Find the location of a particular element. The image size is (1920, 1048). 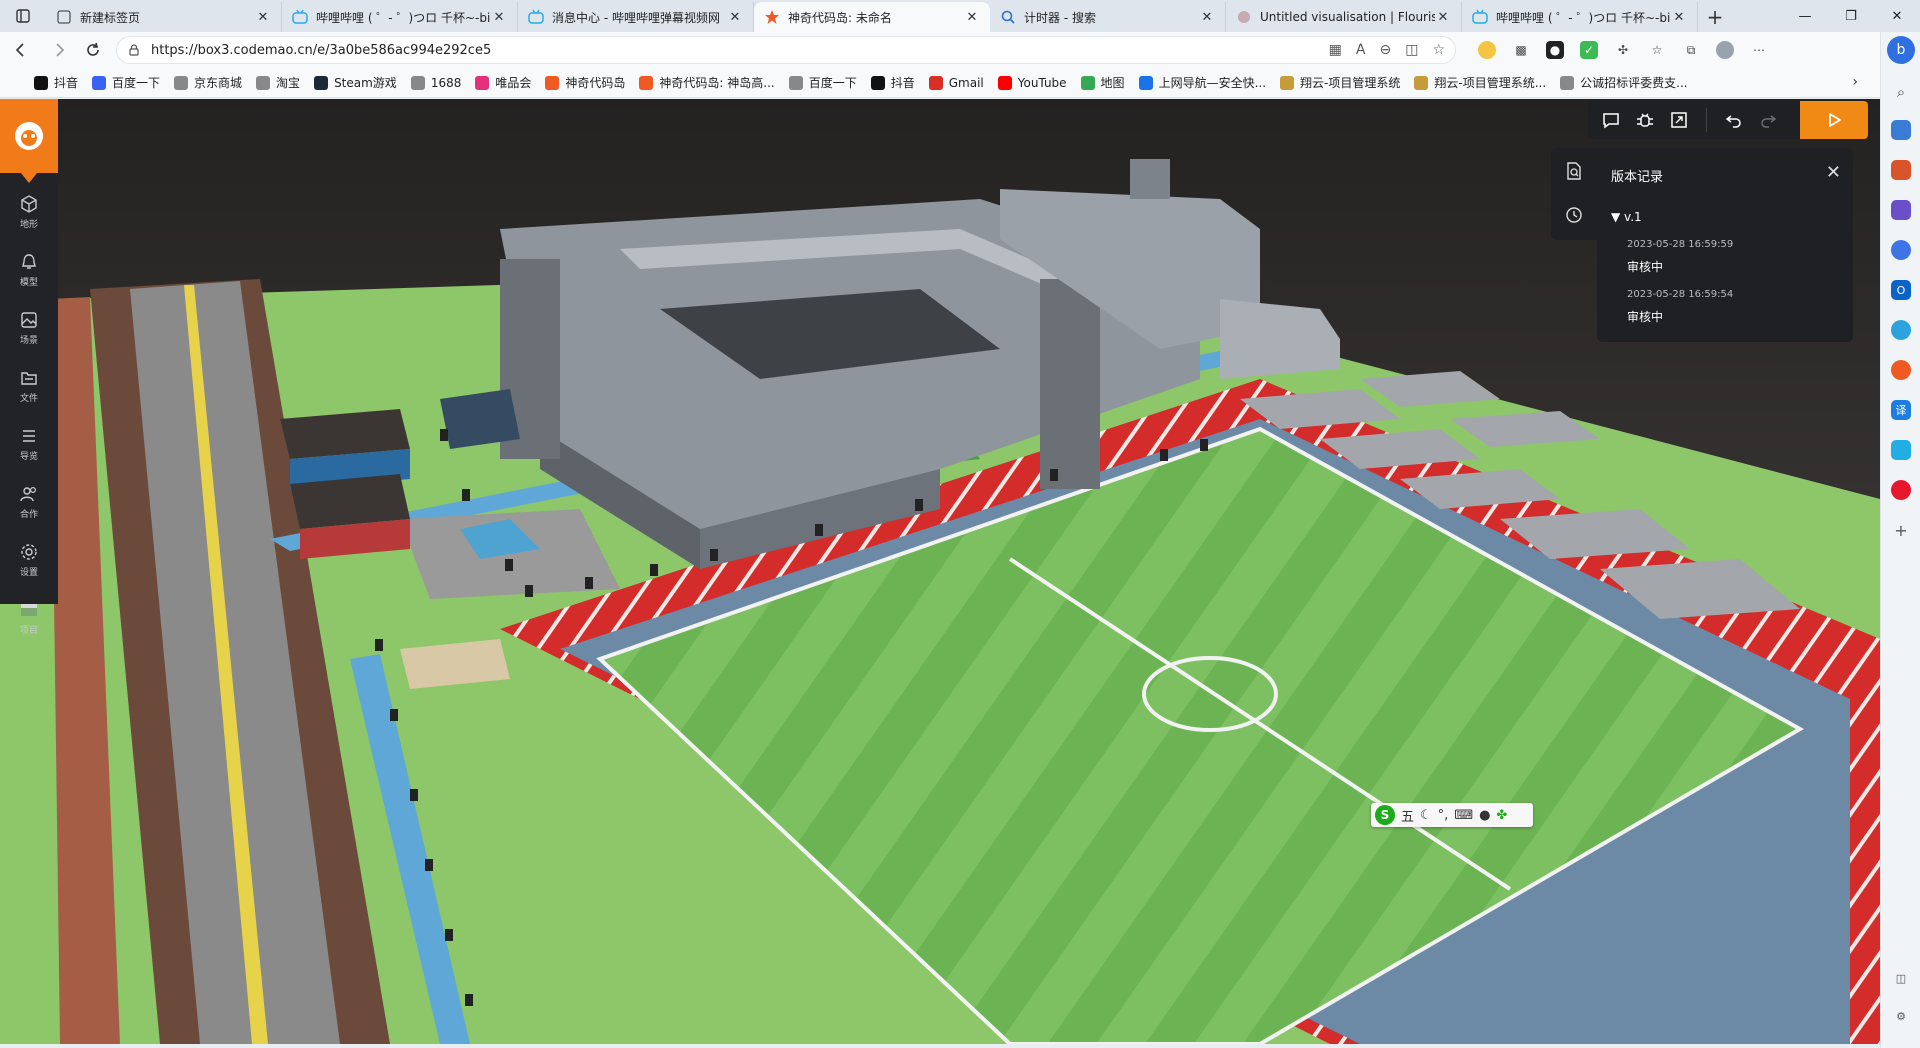

translate-icon: 译 is located at coordinates (1901, 410).